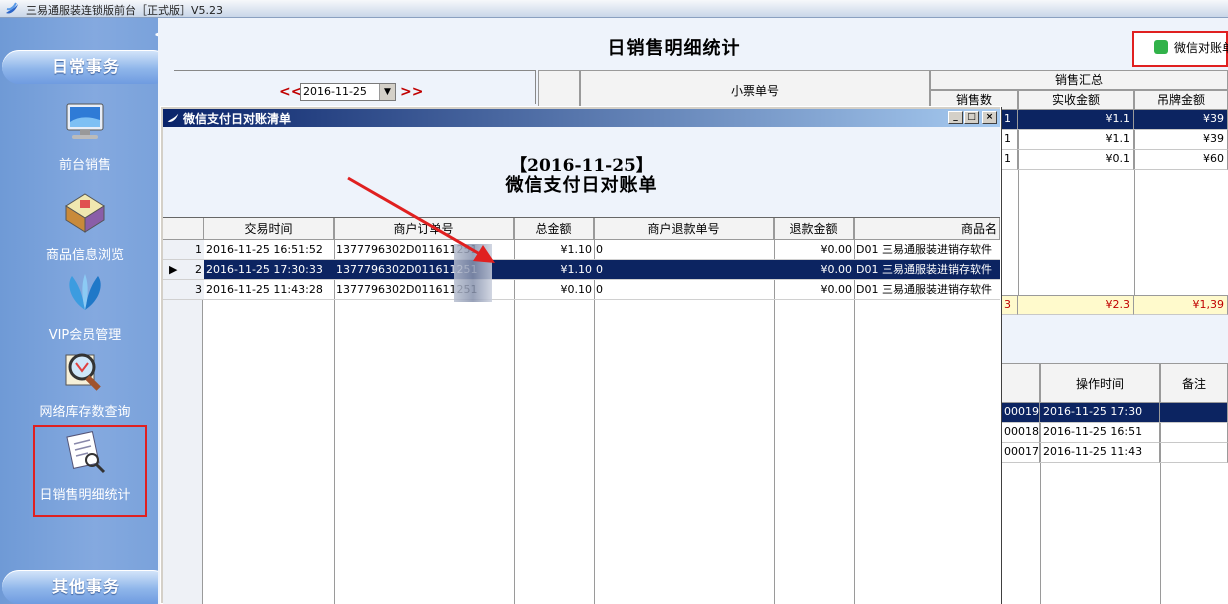 This screenshot has width=1228, height=604. What do you see at coordinates (554, 229) in the screenshot?
I see `col-header-total: 总金额` at bounding box center [554, 229].